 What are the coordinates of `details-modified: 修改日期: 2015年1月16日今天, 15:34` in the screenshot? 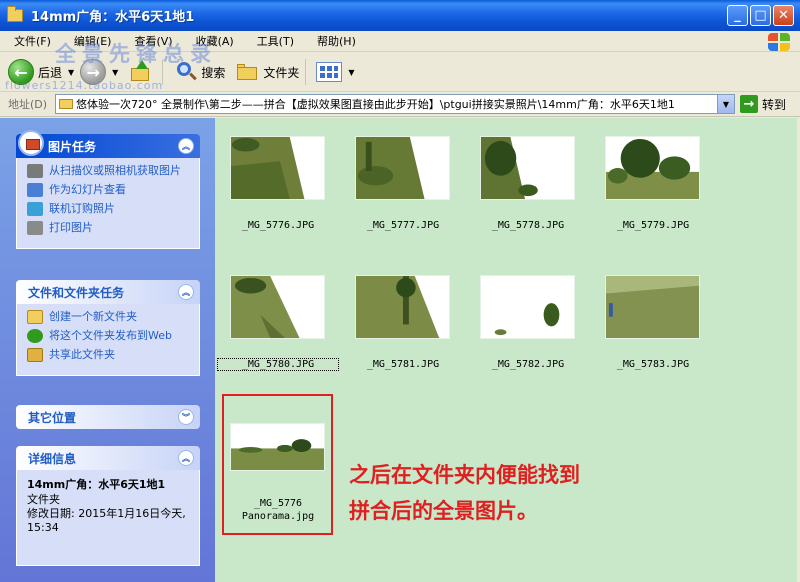 It's located at (106, 520).